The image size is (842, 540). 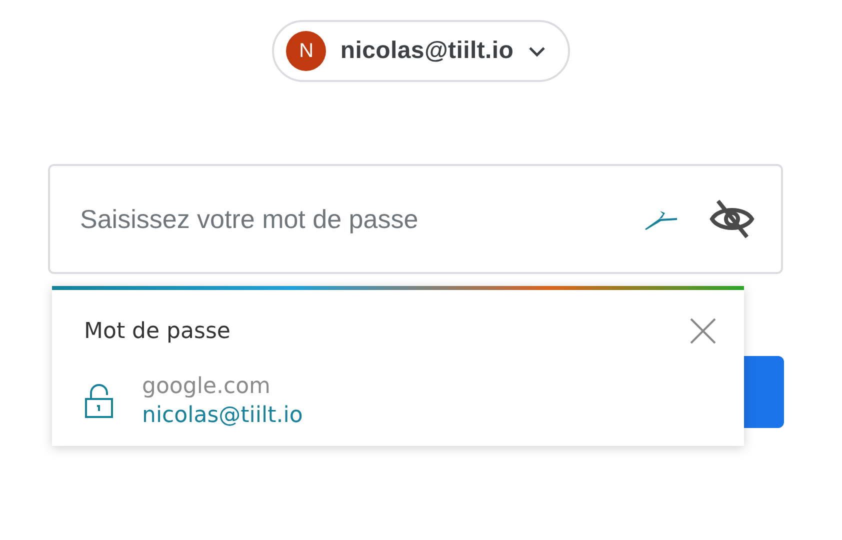 I want to click on chevron-down-icon, so click(x=537, y=51).